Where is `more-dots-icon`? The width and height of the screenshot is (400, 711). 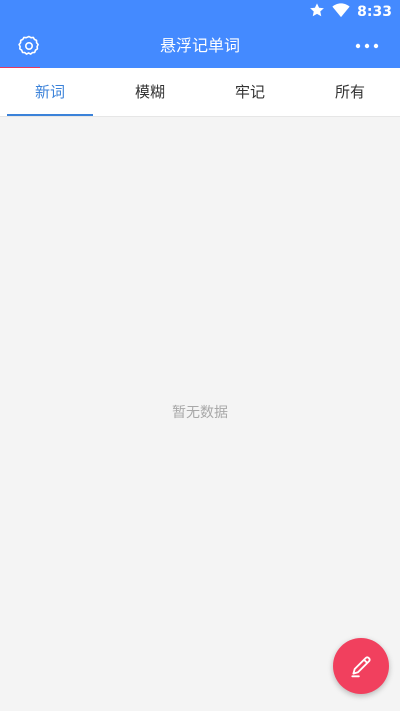
more-dots-icon is located at coordinates (367, 46).